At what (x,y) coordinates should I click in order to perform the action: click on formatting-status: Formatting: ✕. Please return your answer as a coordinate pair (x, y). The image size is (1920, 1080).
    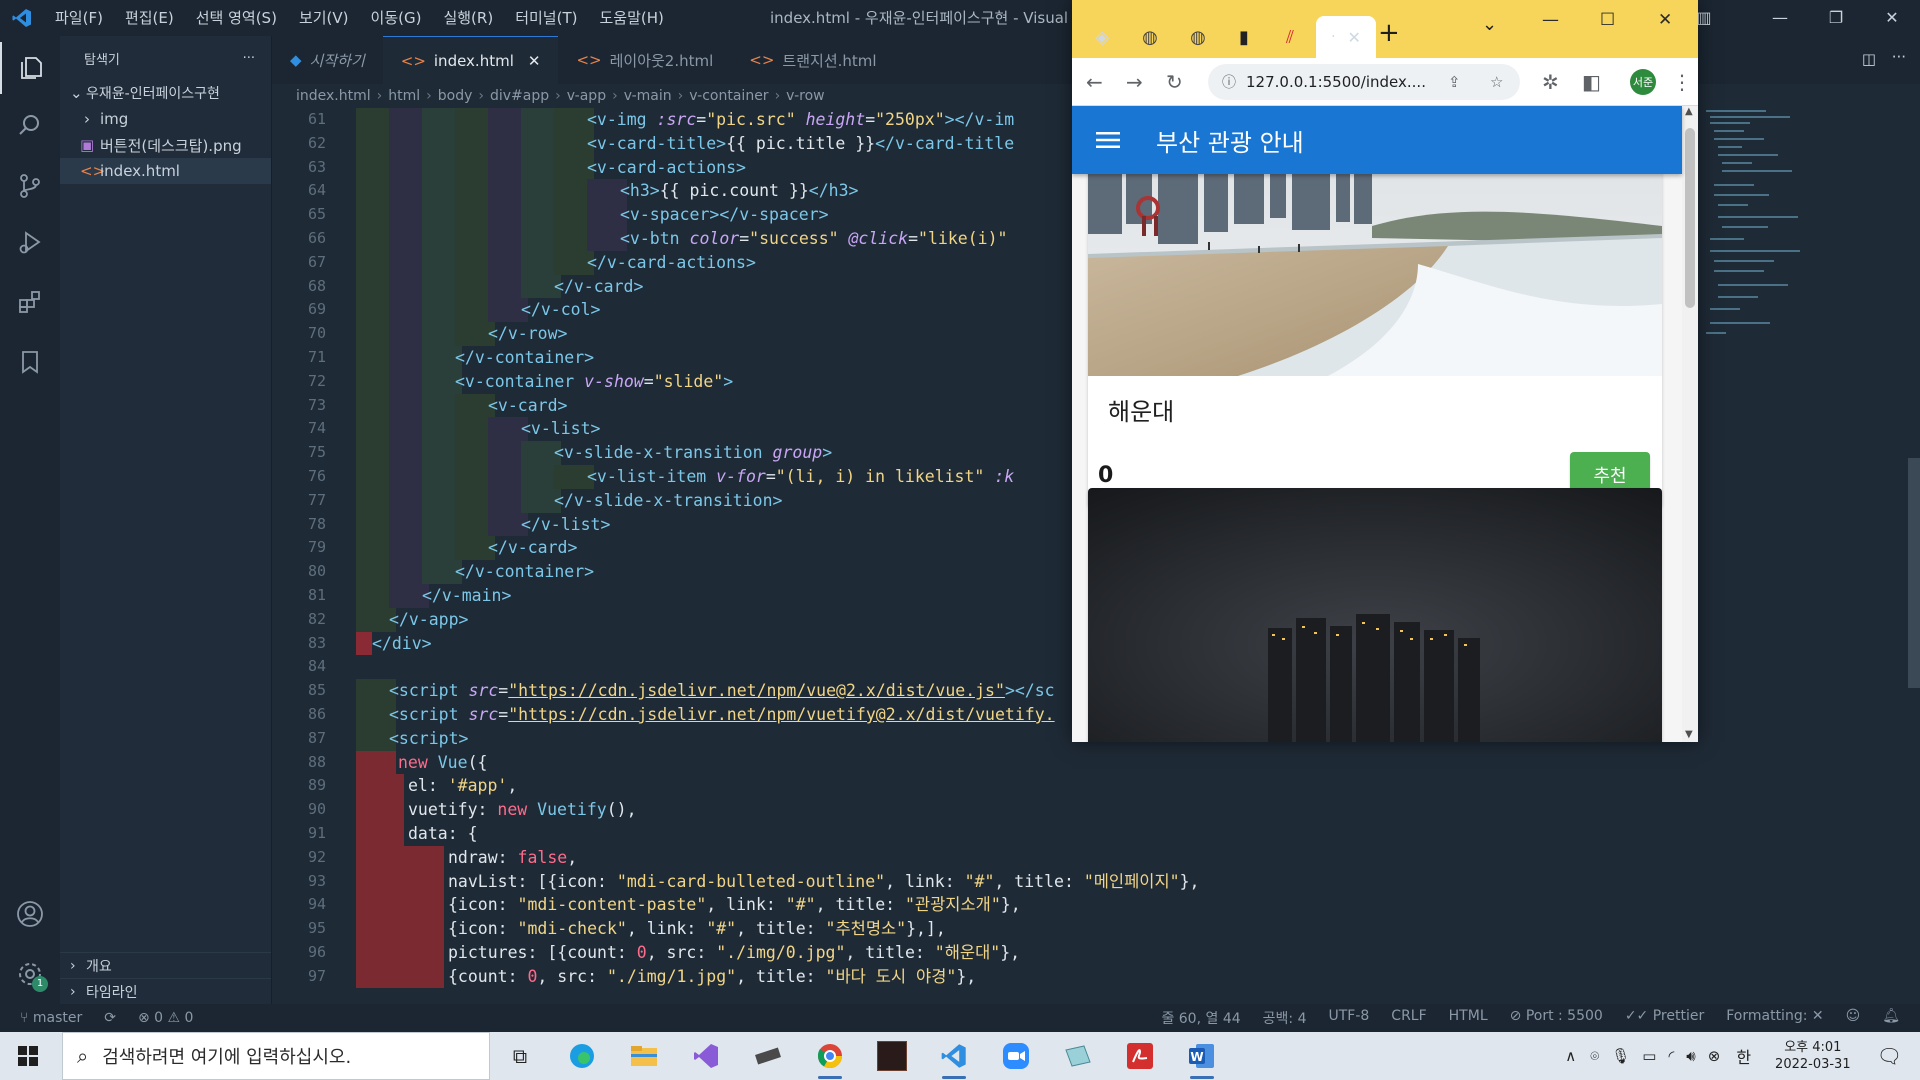
    Looking at the image, I should click on (1774, 1018).